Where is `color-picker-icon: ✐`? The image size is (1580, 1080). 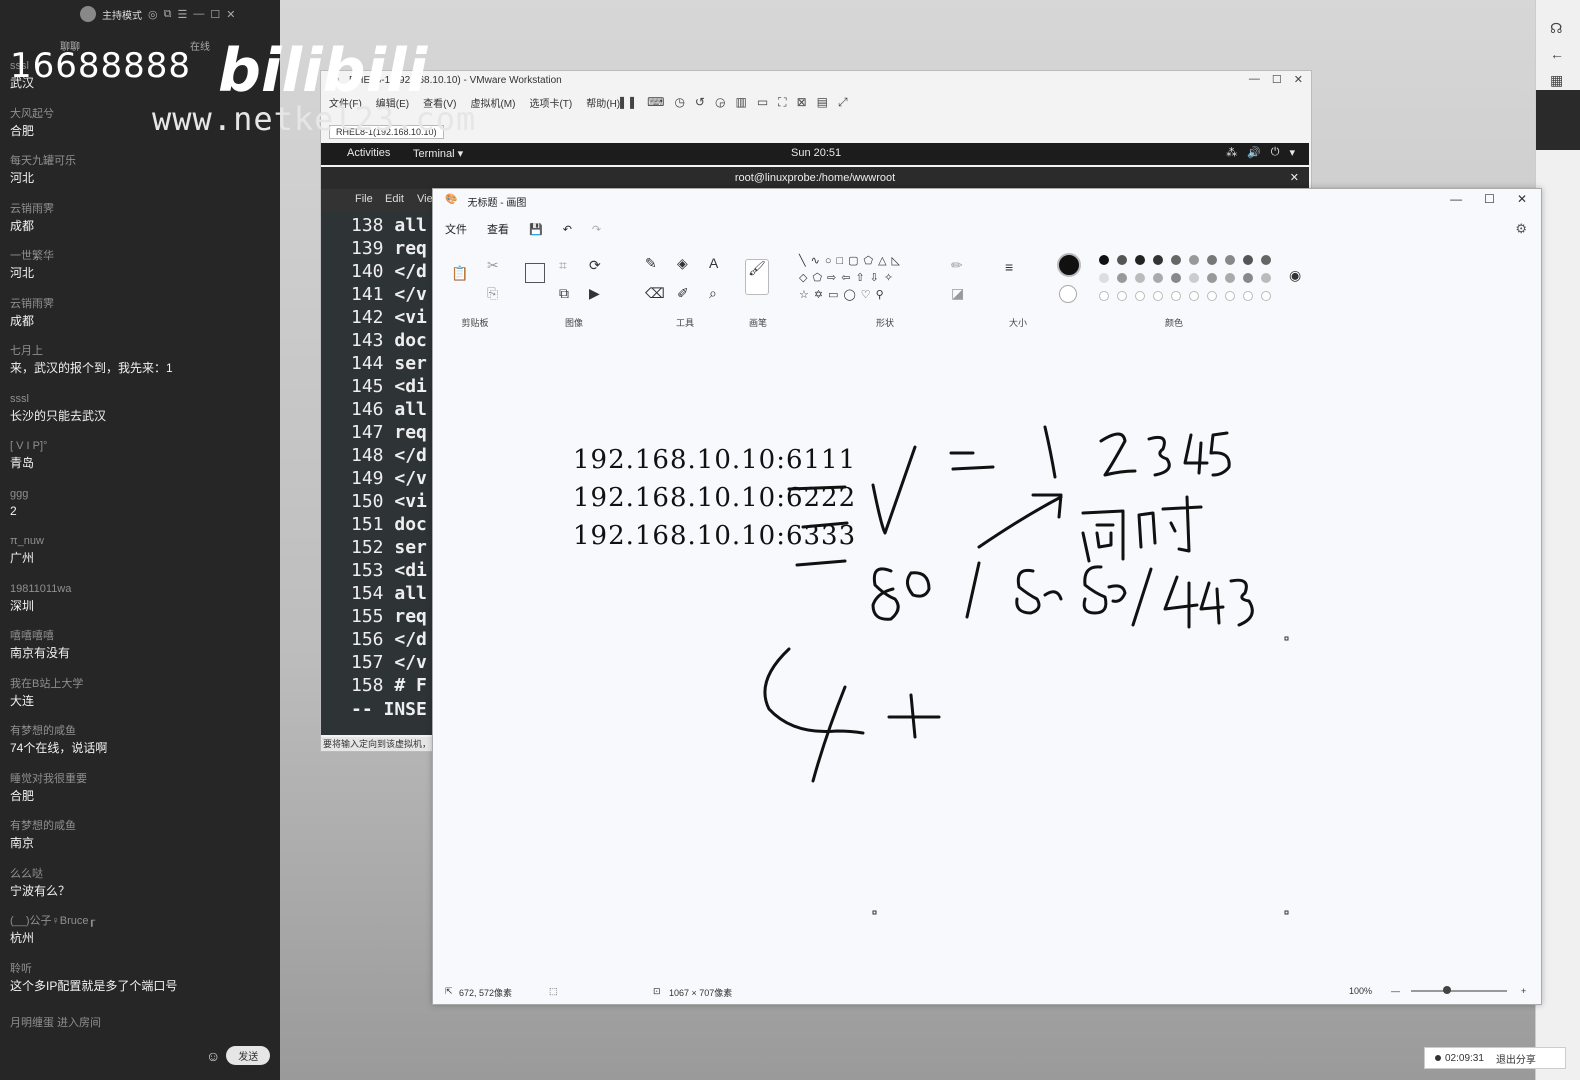
color-picker-icon: ✐ is located at coordinates (683, 293).